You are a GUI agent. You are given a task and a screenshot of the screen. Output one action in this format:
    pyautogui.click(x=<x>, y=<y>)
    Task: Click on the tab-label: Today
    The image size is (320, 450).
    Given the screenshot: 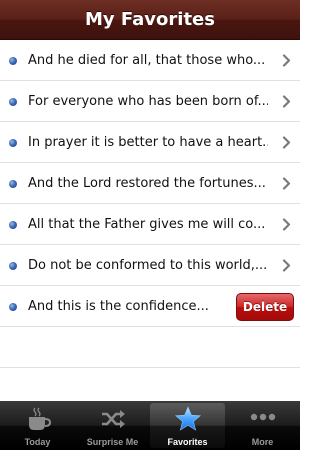 What is the action you would take?
    pyautogui.click(x=37, y=442)
    